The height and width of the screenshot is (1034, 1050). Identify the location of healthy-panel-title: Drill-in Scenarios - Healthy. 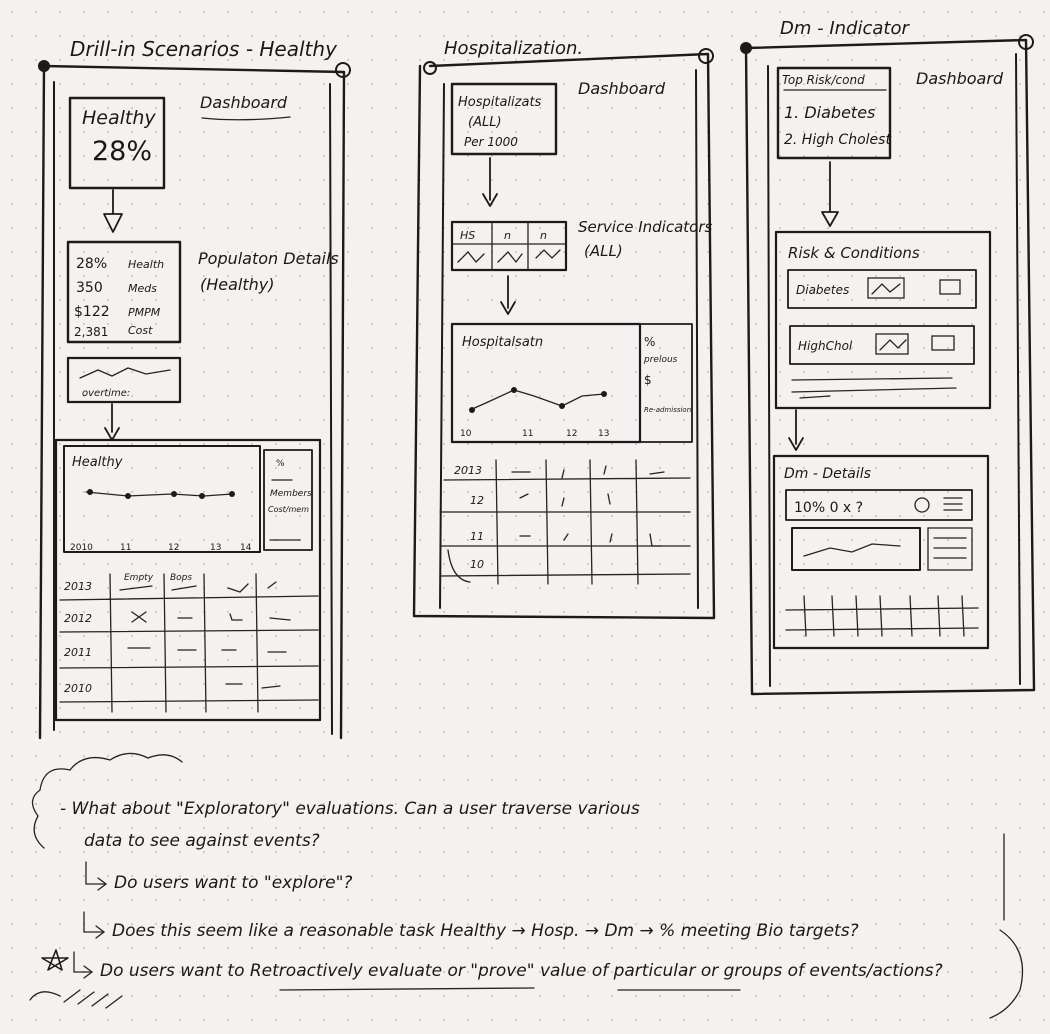
(204, 49).